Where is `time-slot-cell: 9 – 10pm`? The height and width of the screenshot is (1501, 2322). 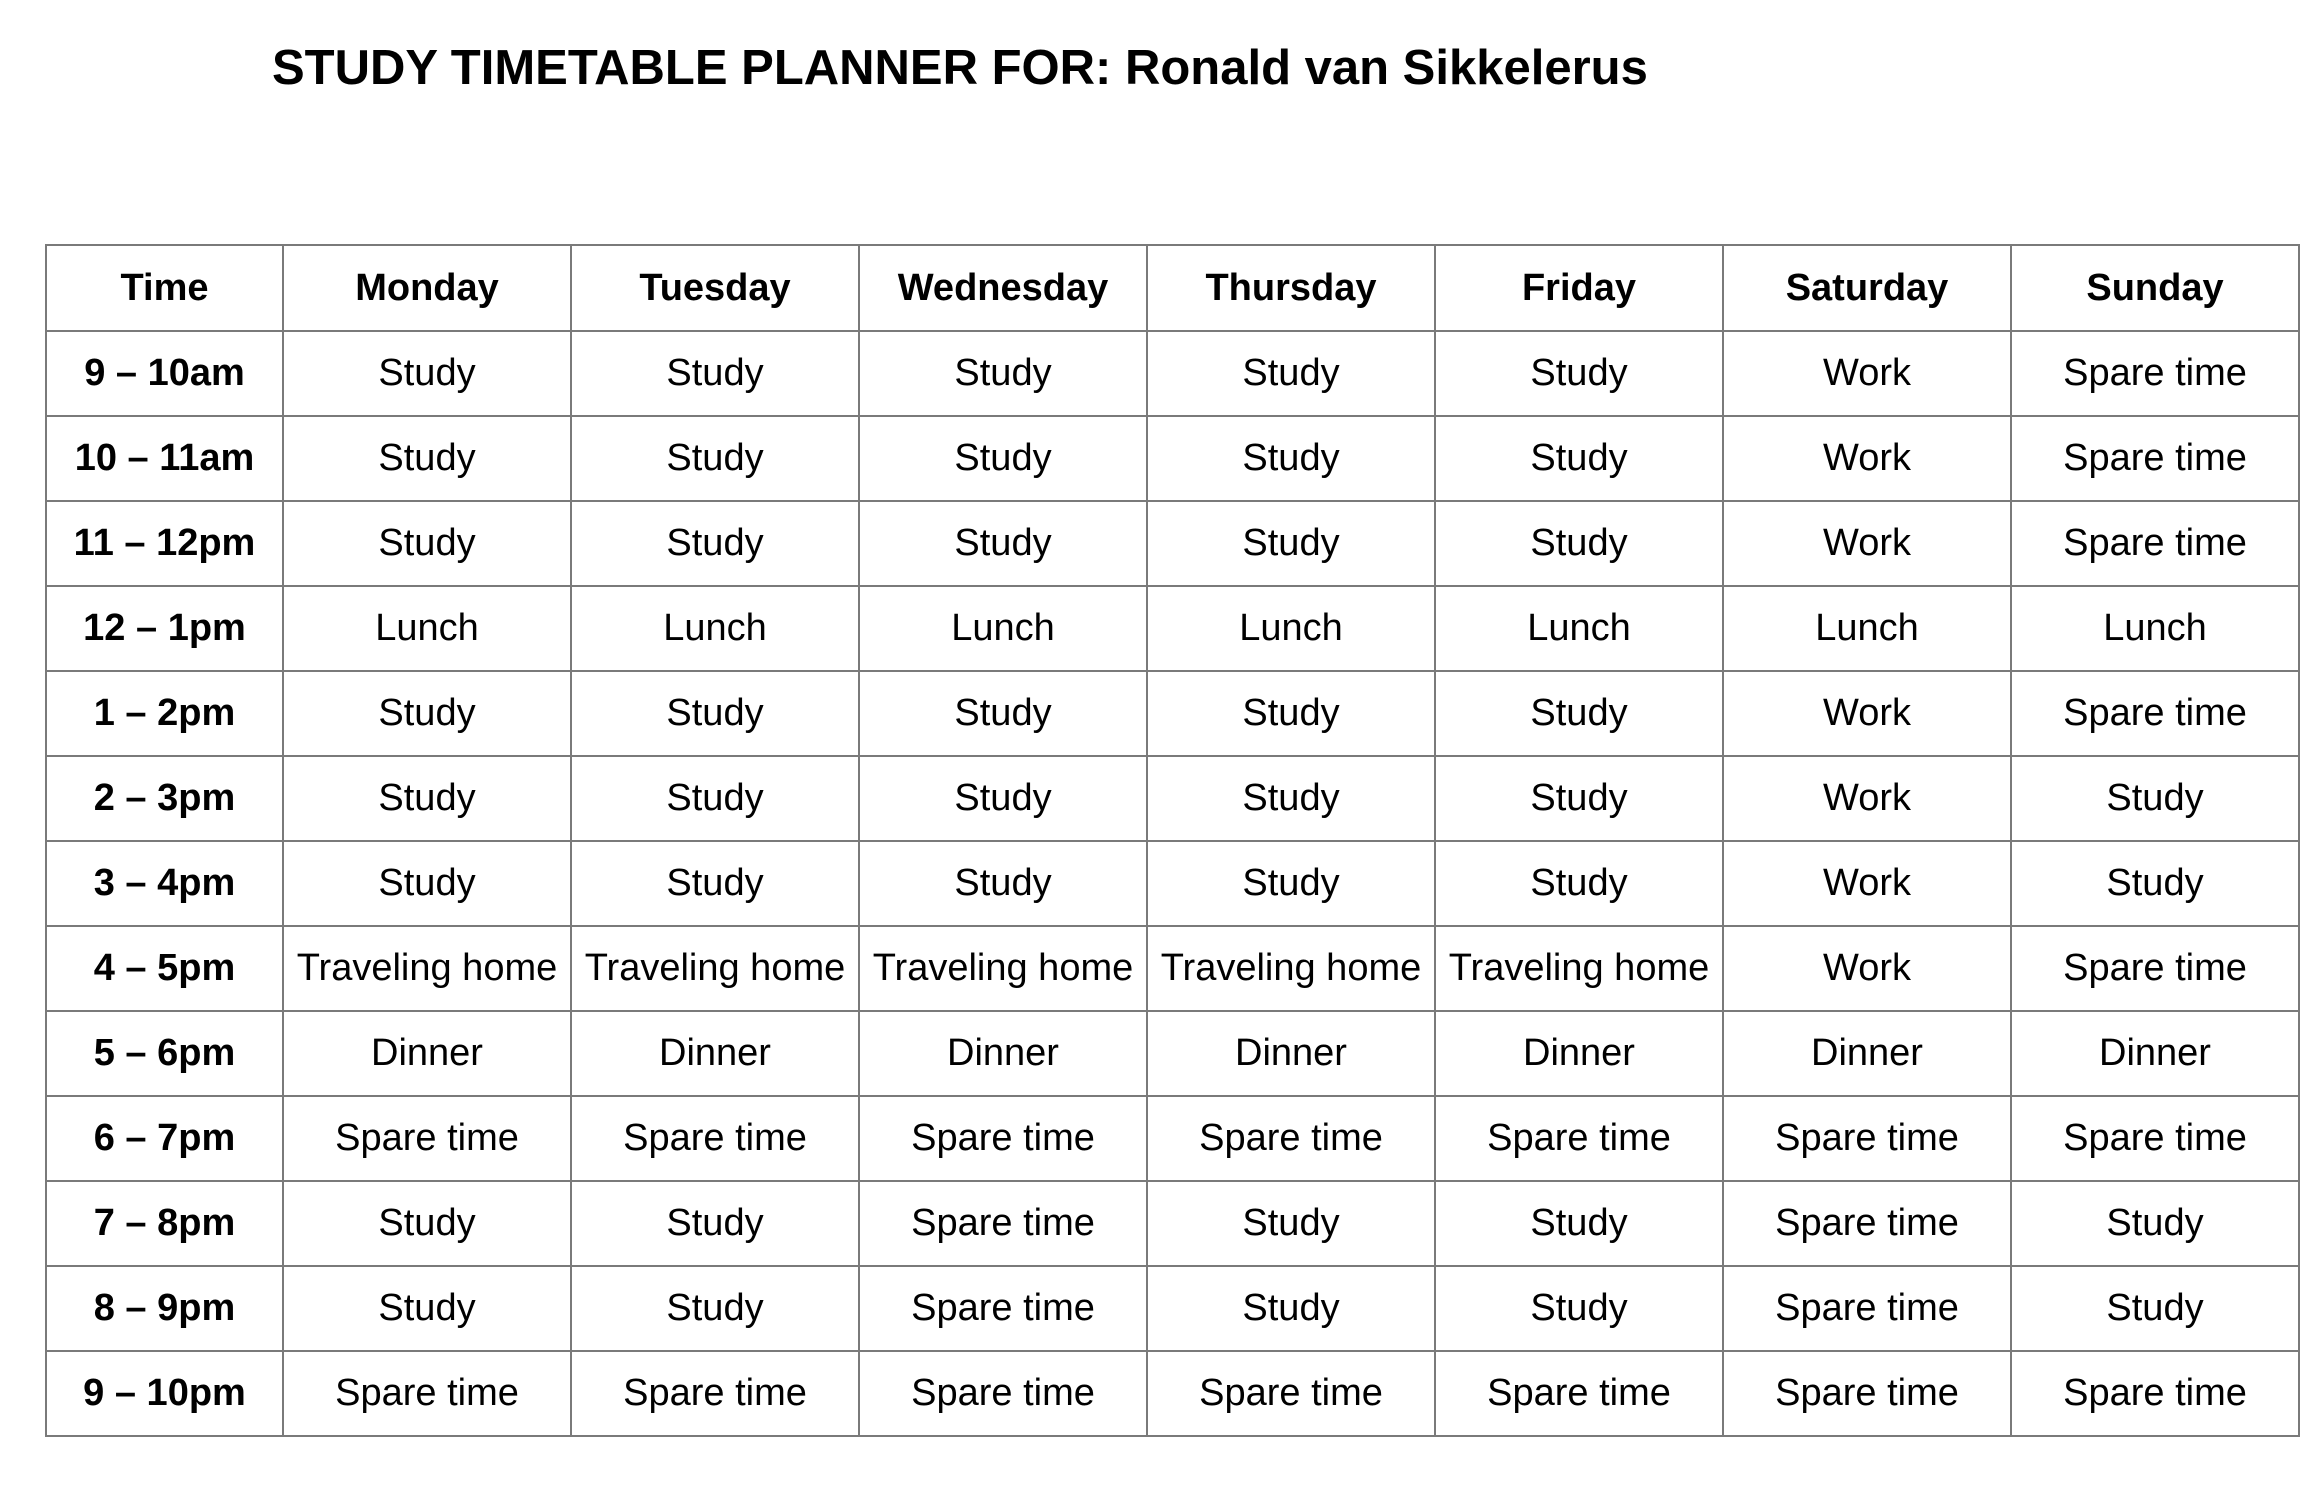
time-slot-cell: 9 – 10pm is located at coordinates (164, 1393).